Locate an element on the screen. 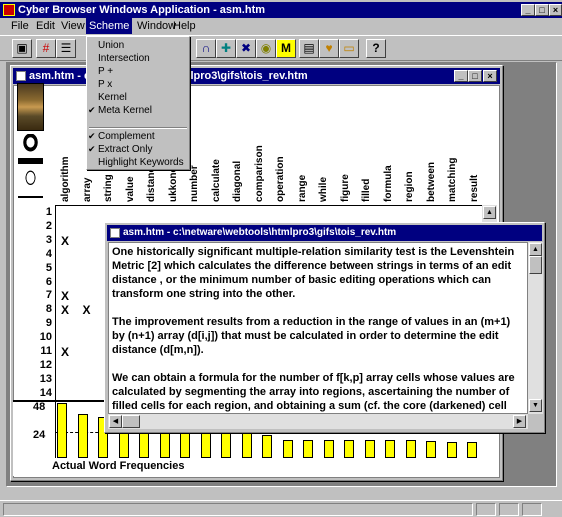 Image resolution: width=562 pixels, height=517 pixels. popup-scroll-left-icon: ◀ is located at coordinates (115, 421).